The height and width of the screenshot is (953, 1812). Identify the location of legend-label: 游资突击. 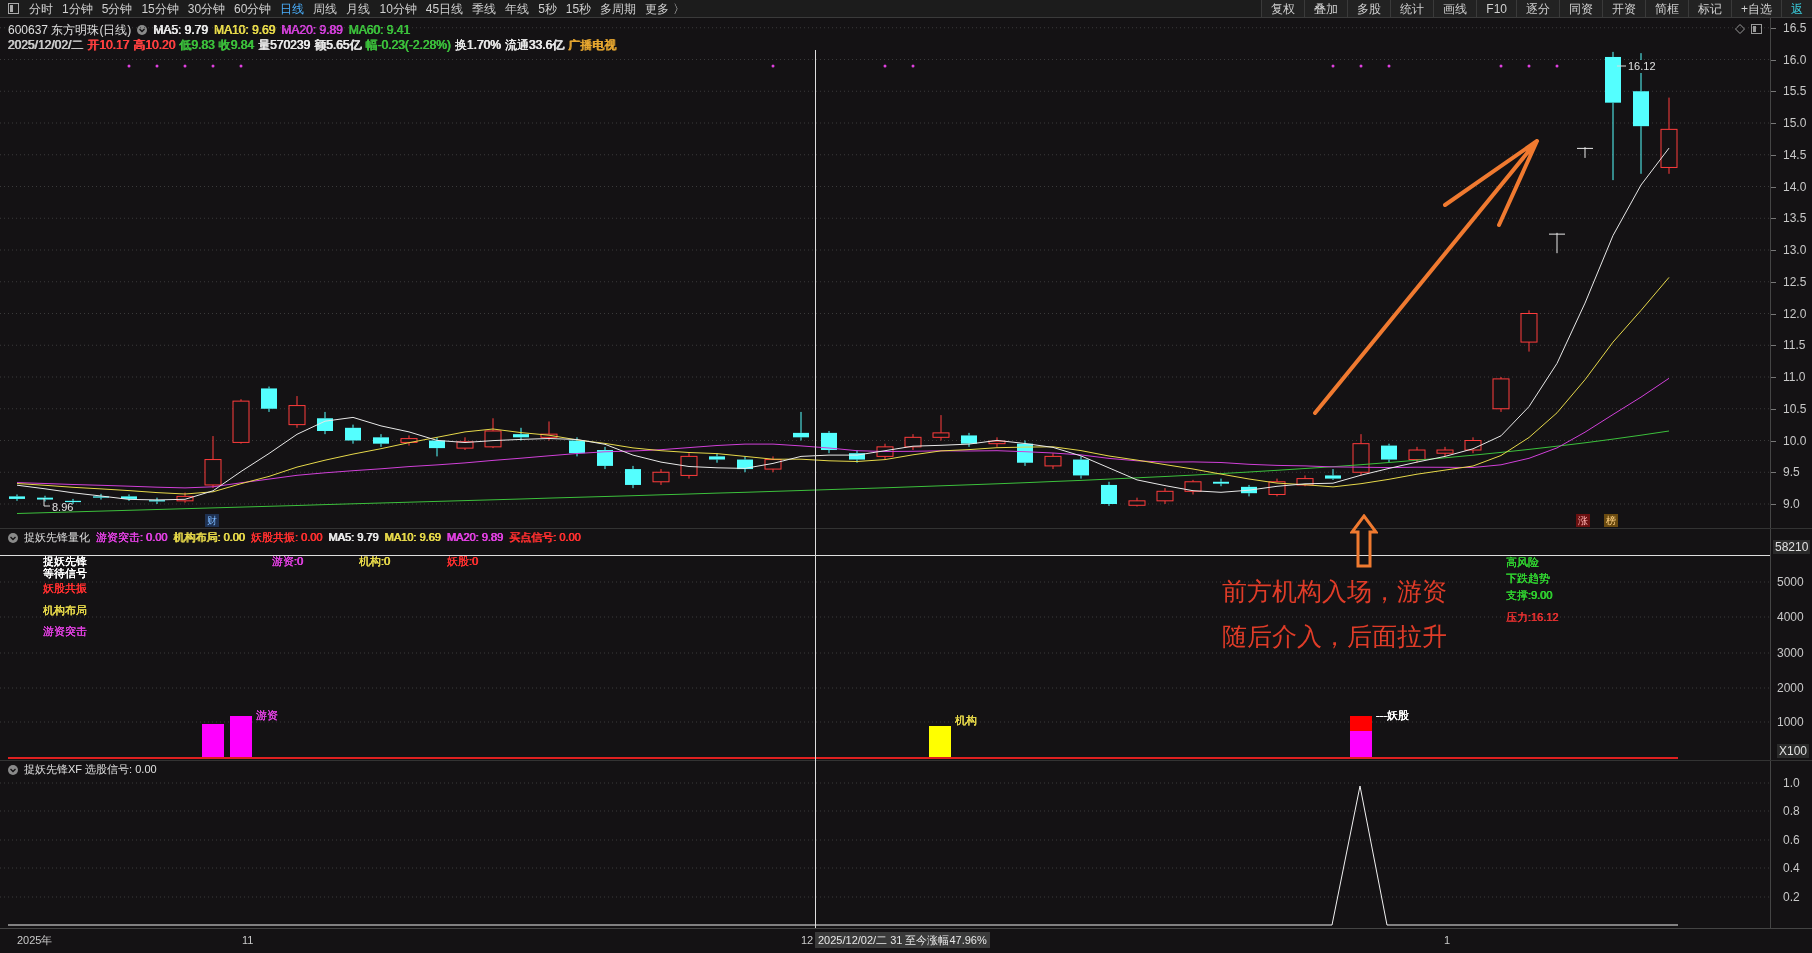
(65, 631).